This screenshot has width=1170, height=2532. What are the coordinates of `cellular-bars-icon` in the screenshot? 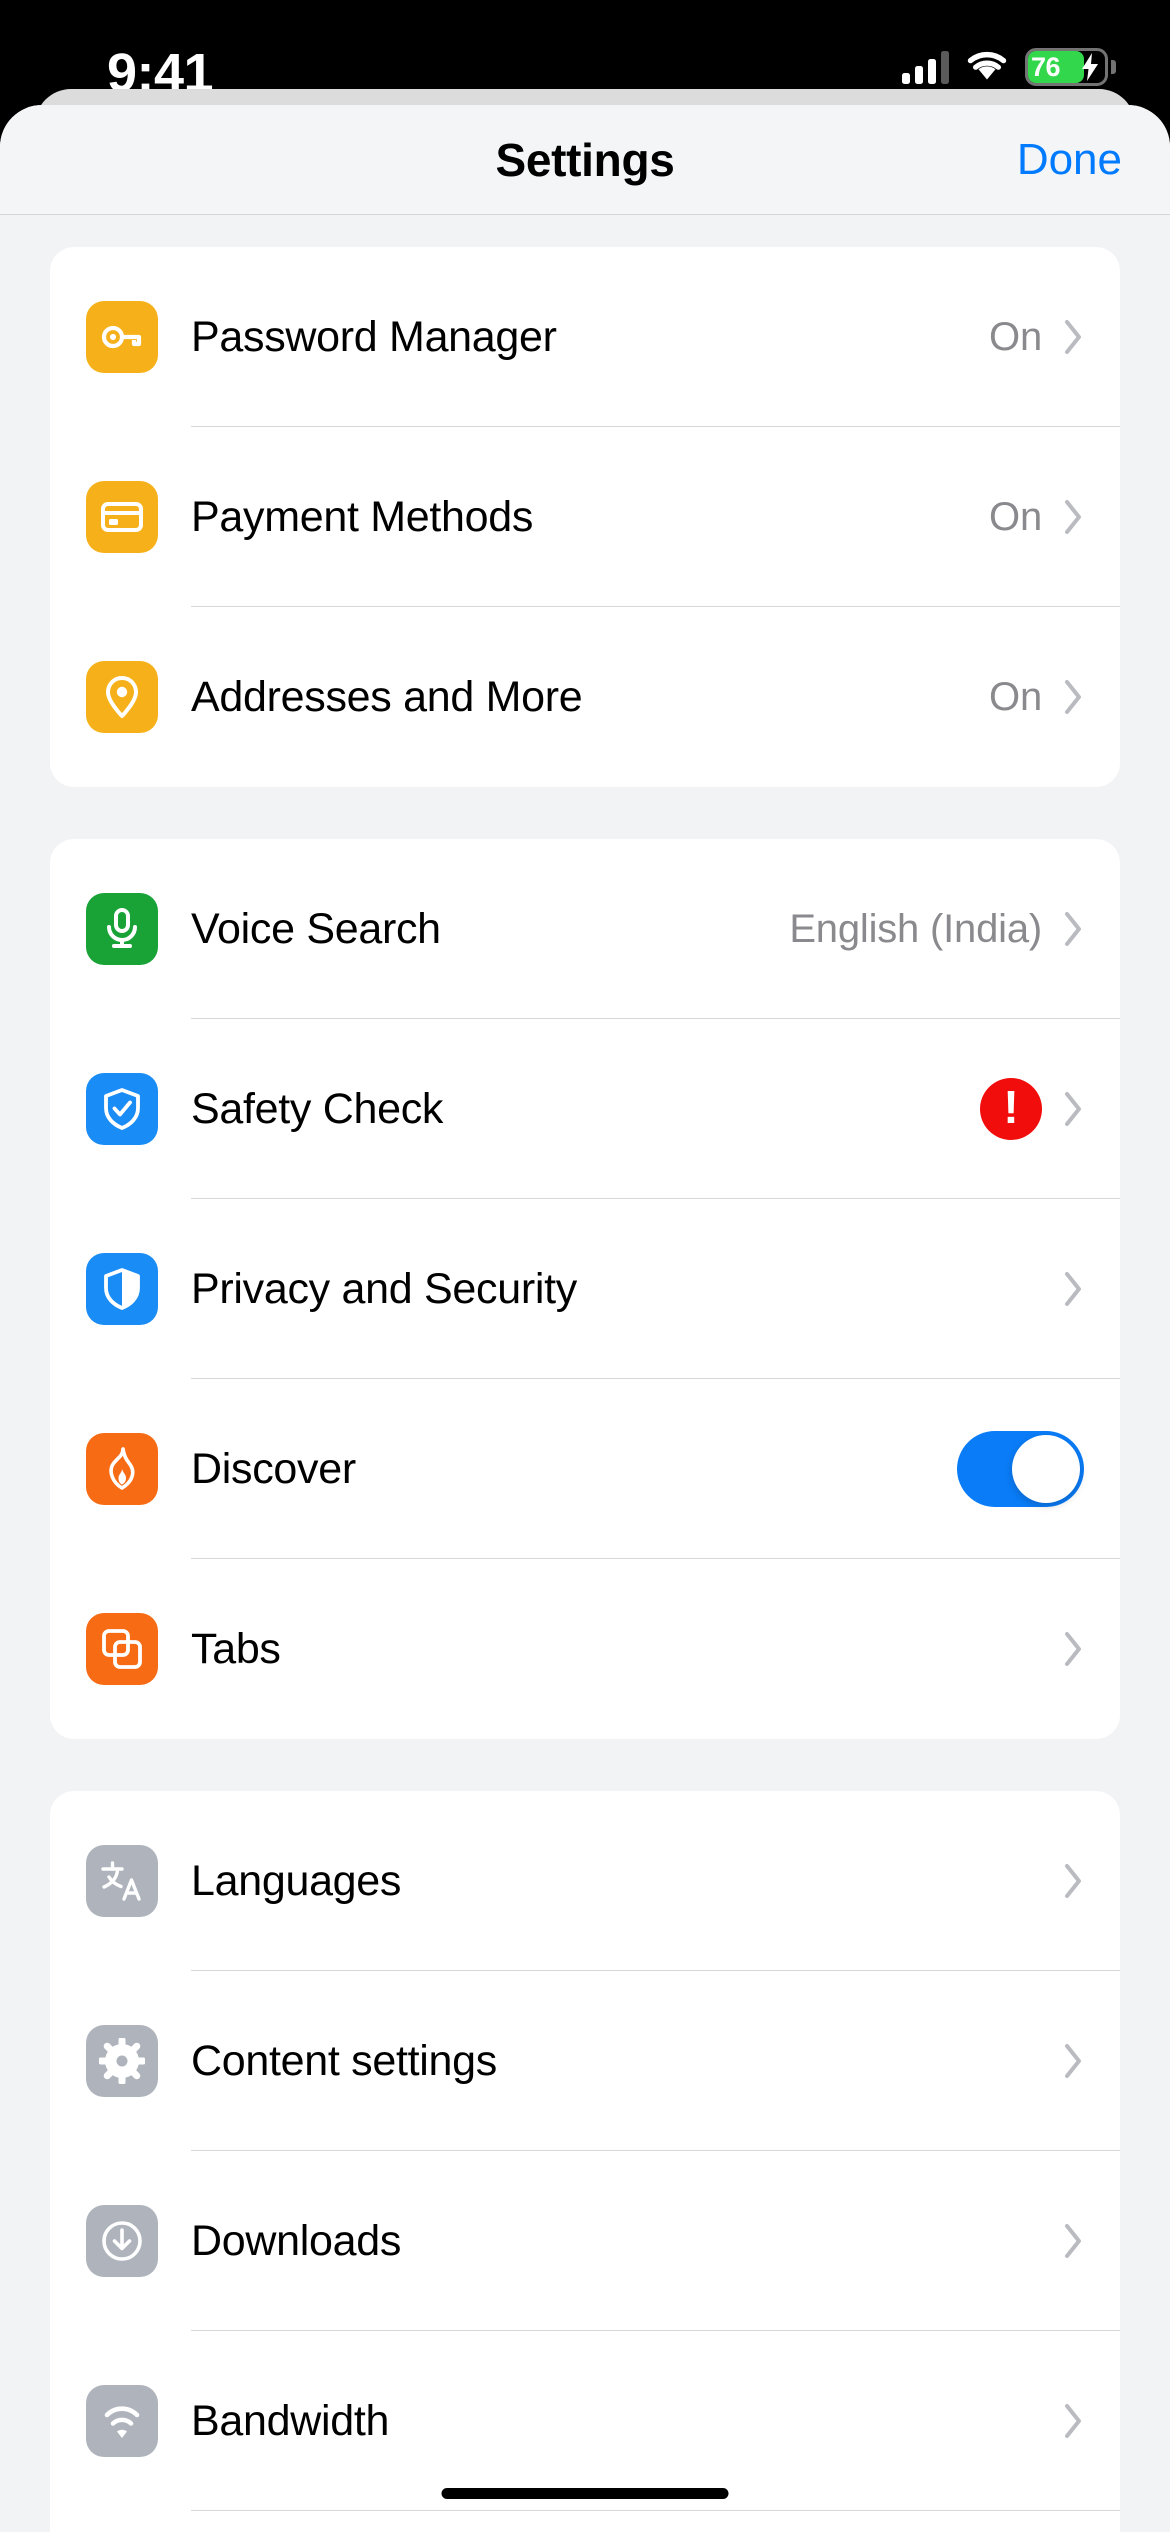 It's located at (925, 67).